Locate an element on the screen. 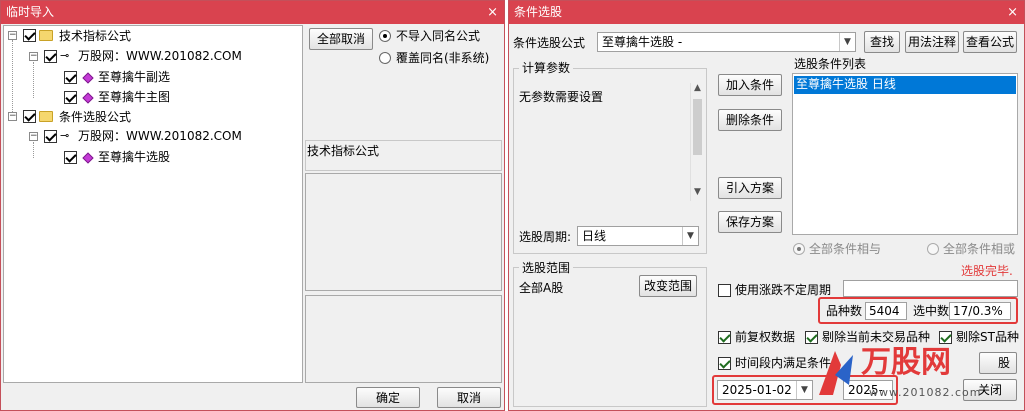  save-plan-button: 保存方案 is located at coordinates (750, 222).